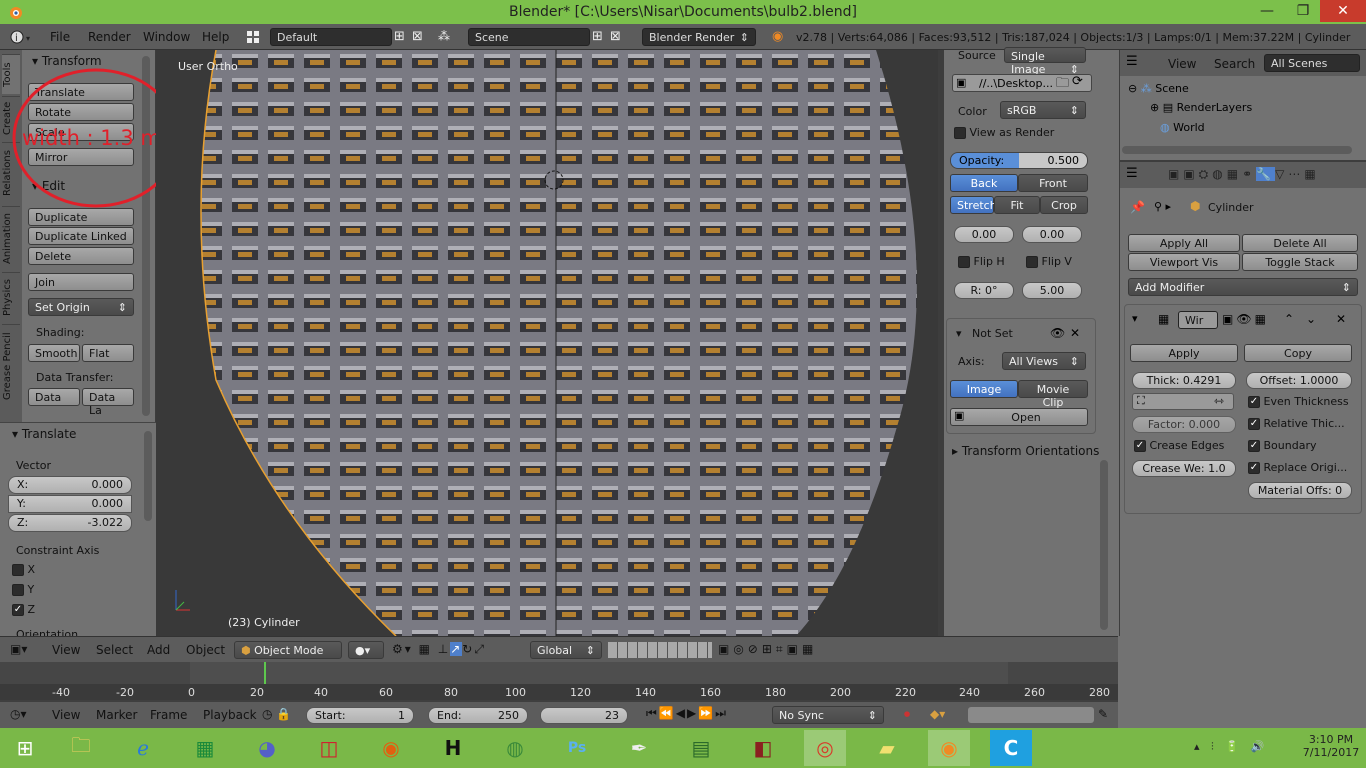 The image size is (1366, 768). What do you see at coordinates (70, 523) in the screenshot?
I see `vector-z-field: Z: -3.022` at bounding box center [70, 523].